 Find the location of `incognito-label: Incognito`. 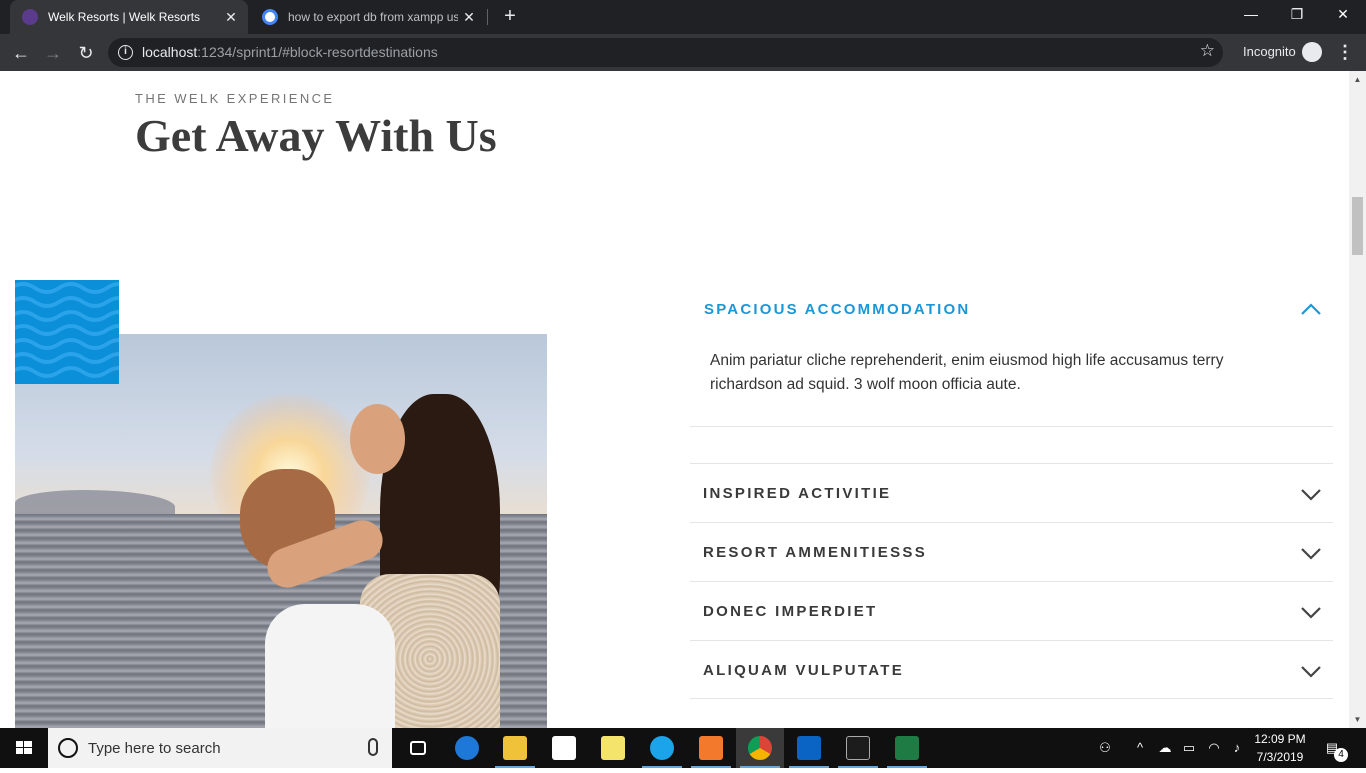

incognito-label: Incognito is located at coordinates (1269, 51).